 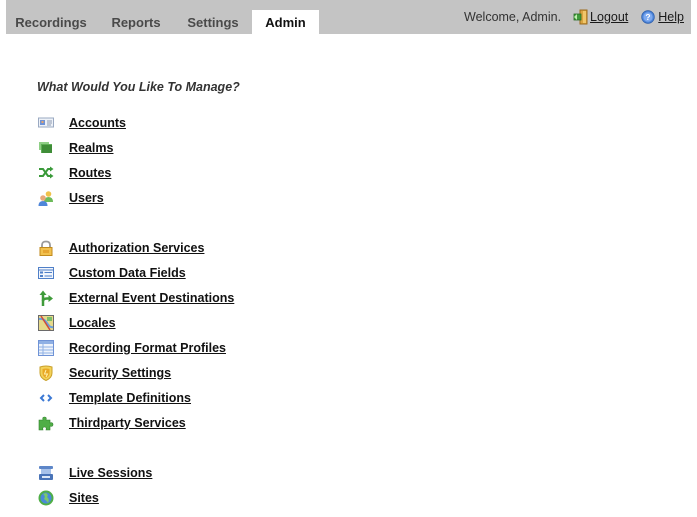 What do you see at coordinates (92, 323) in the screenshot?
I see `locales-link: Locales` at bounding box center [92, 323].